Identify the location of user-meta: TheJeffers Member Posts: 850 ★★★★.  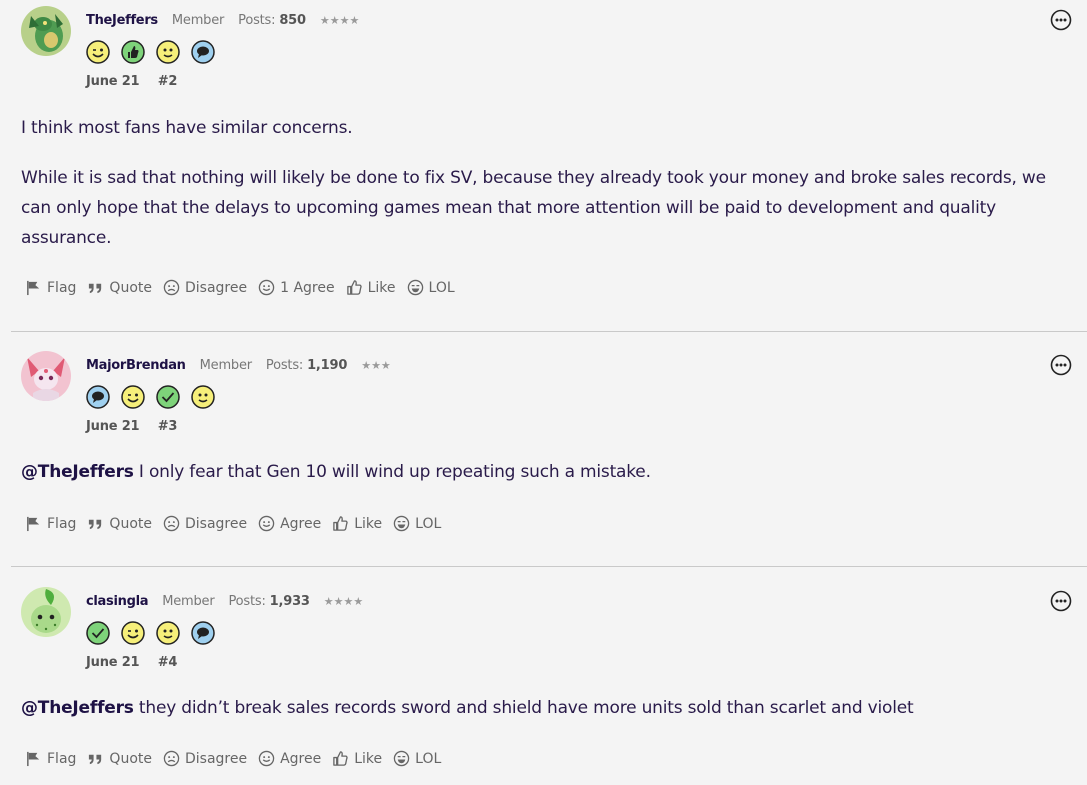
(222, 20).